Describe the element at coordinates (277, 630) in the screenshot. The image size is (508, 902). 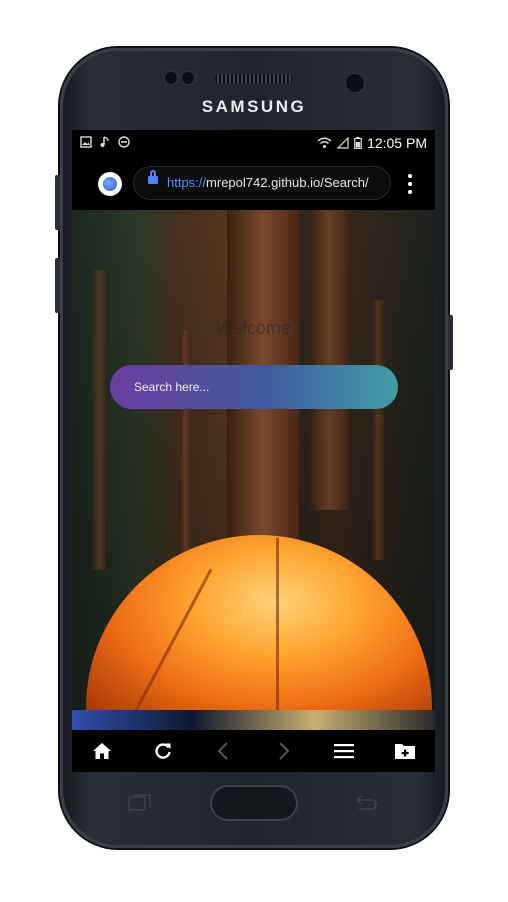
I see `tent-seam` at that location.